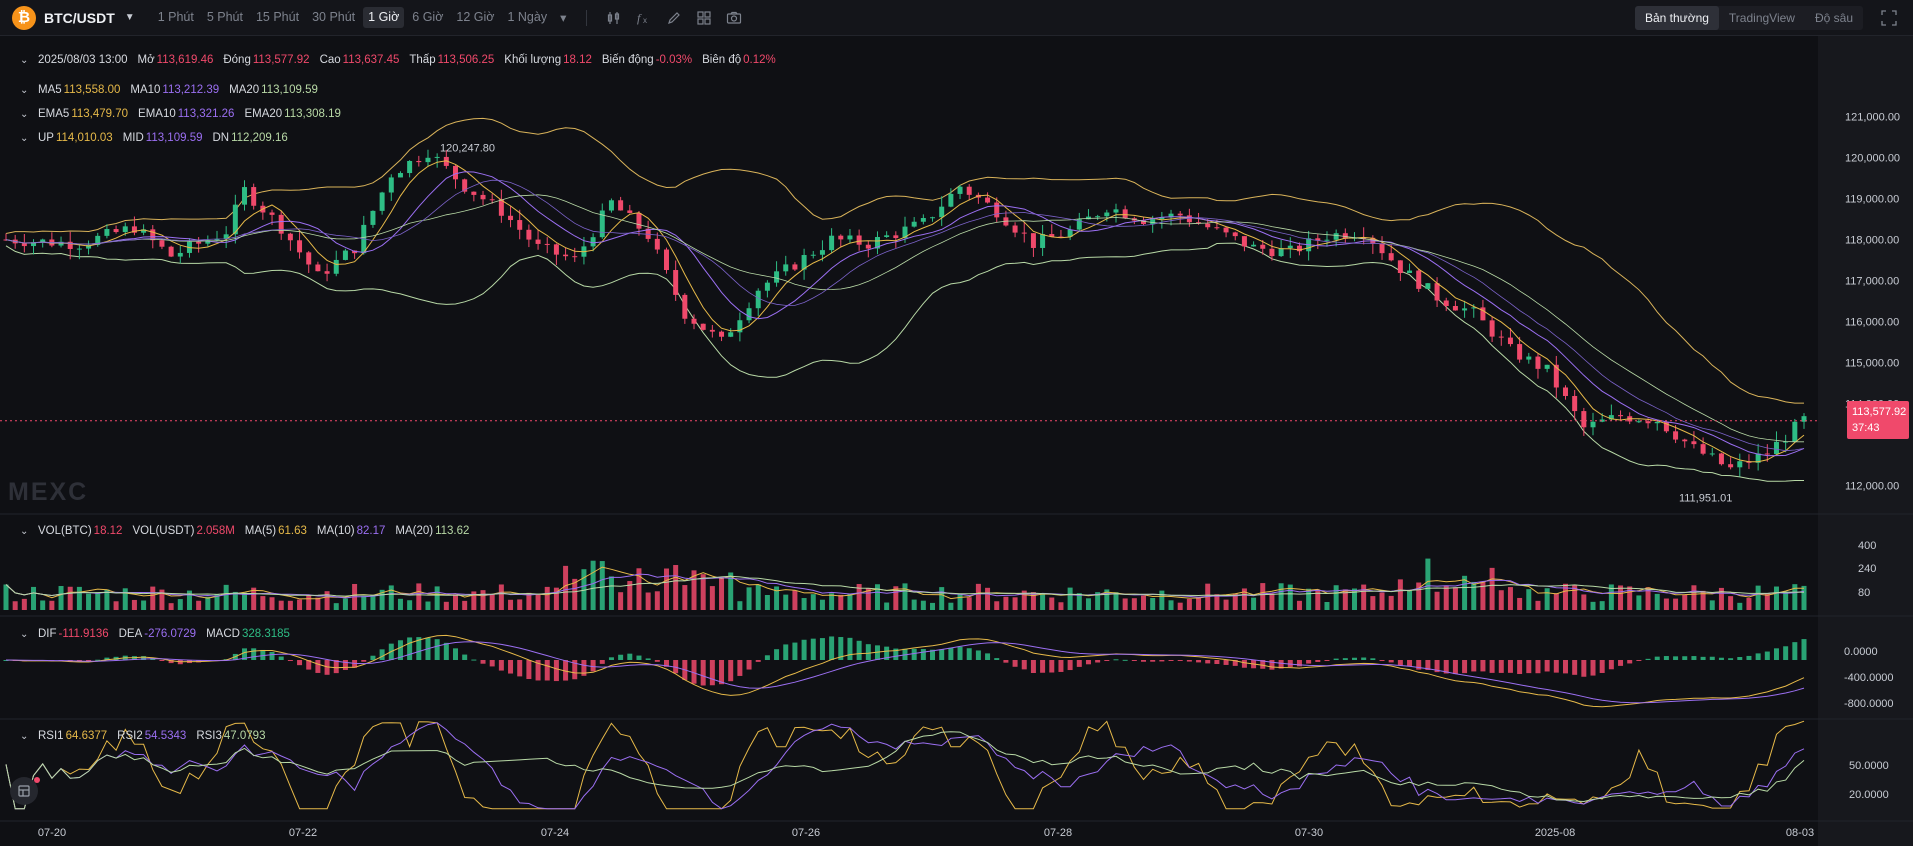 This screenshot has width=1913, height=846. What do you see at coordinates (734, 18) in the screenshot?
I see `camera-icon` at bounding box center [734, 18].